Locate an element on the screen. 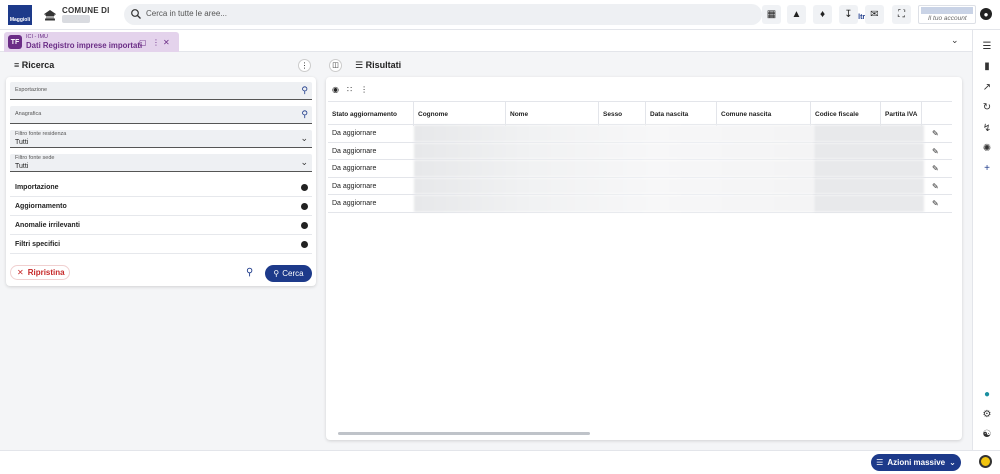  toggle-panel-icon: ◫ is located at coordinates (335, 65).